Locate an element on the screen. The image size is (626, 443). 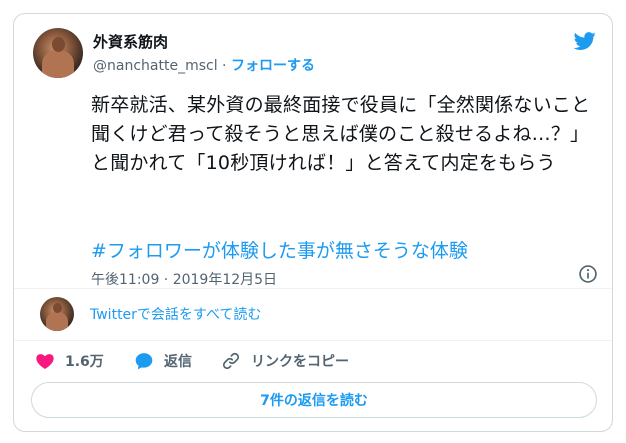
author-handle: @nanchatte_mscl is located at coordinates (155, 66).